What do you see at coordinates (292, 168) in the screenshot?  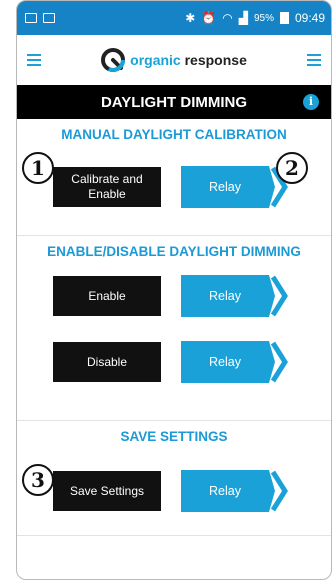 I see `callout-badge-2: 2` at bounding box center [292, 168].